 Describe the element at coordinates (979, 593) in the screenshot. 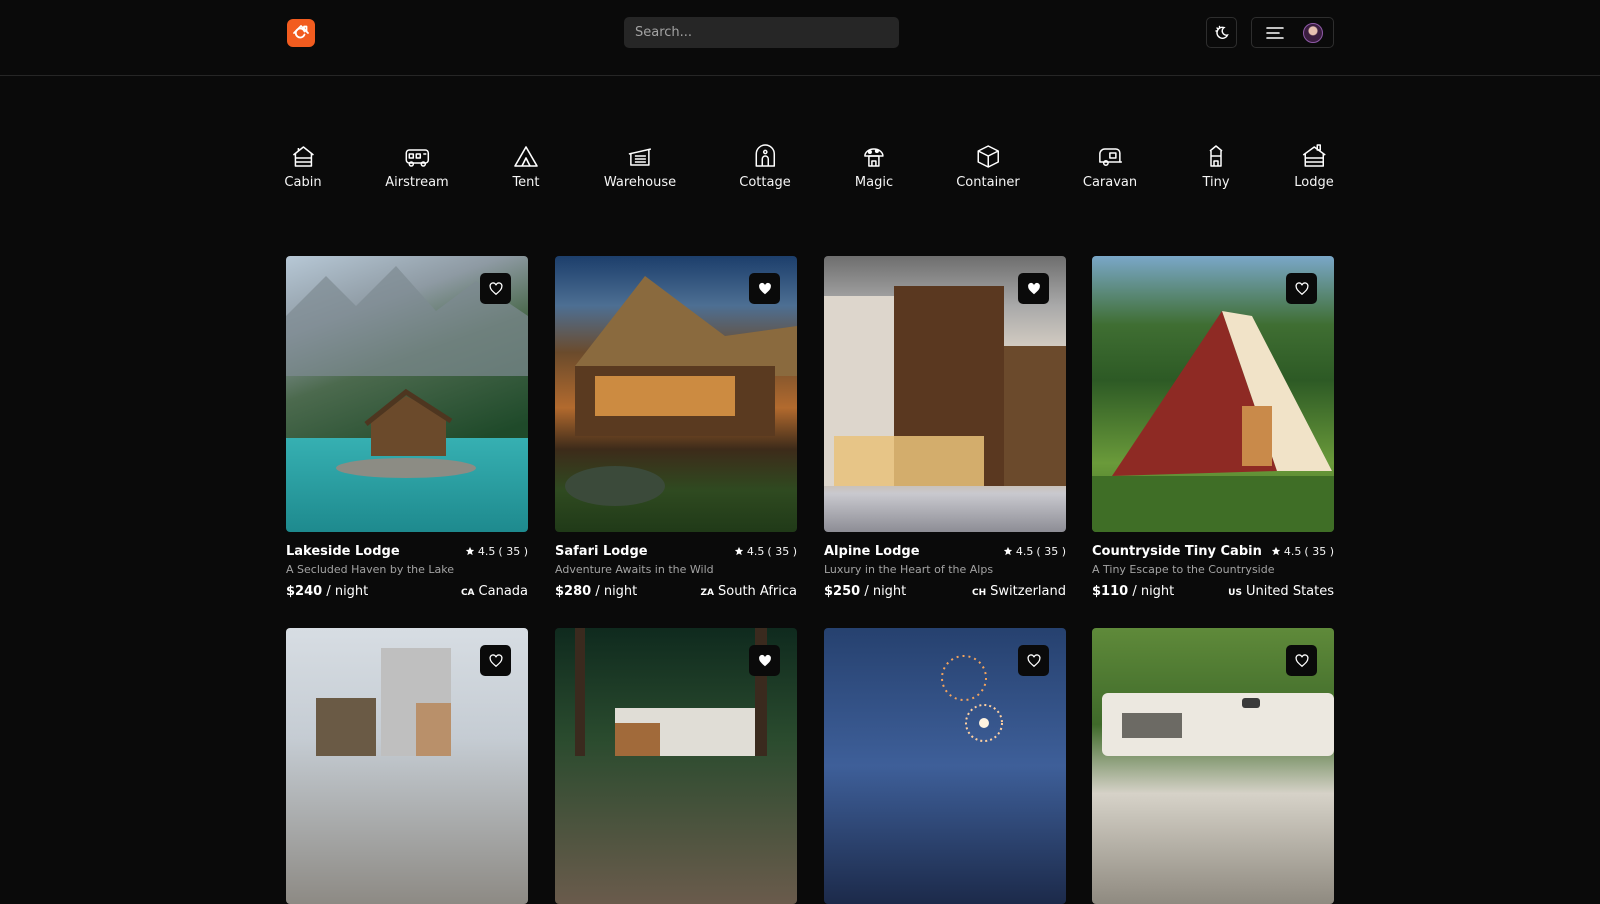

I see `country-code: CH` at that location.